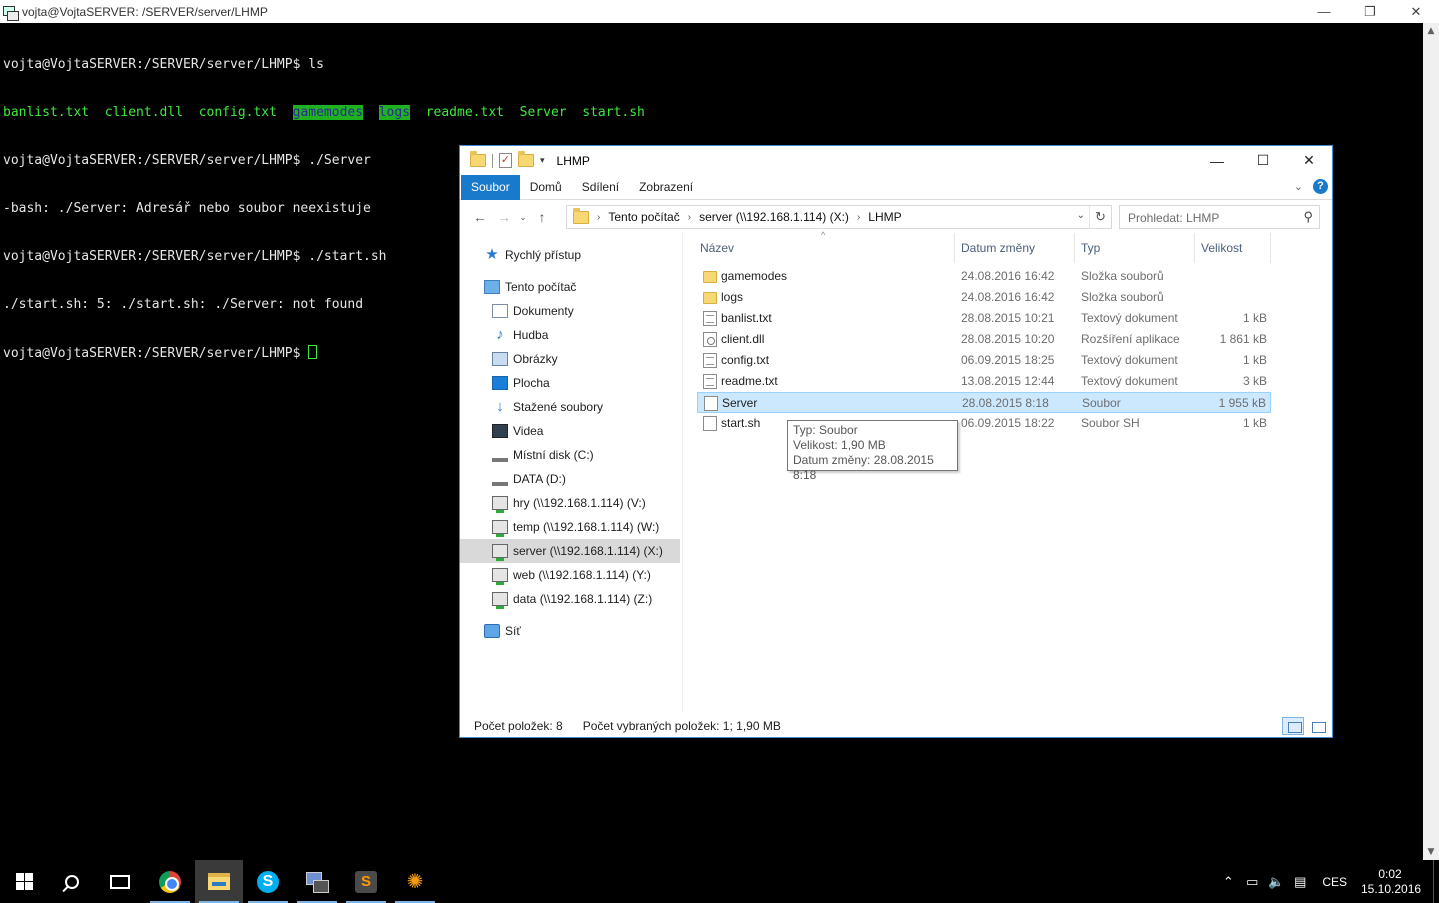 This screenshot has width=1439, height=903. What do you see at coordinates (1136, 248) in the screenshot?
I see `column-type: Typ` at bounding box center [1136, 248].